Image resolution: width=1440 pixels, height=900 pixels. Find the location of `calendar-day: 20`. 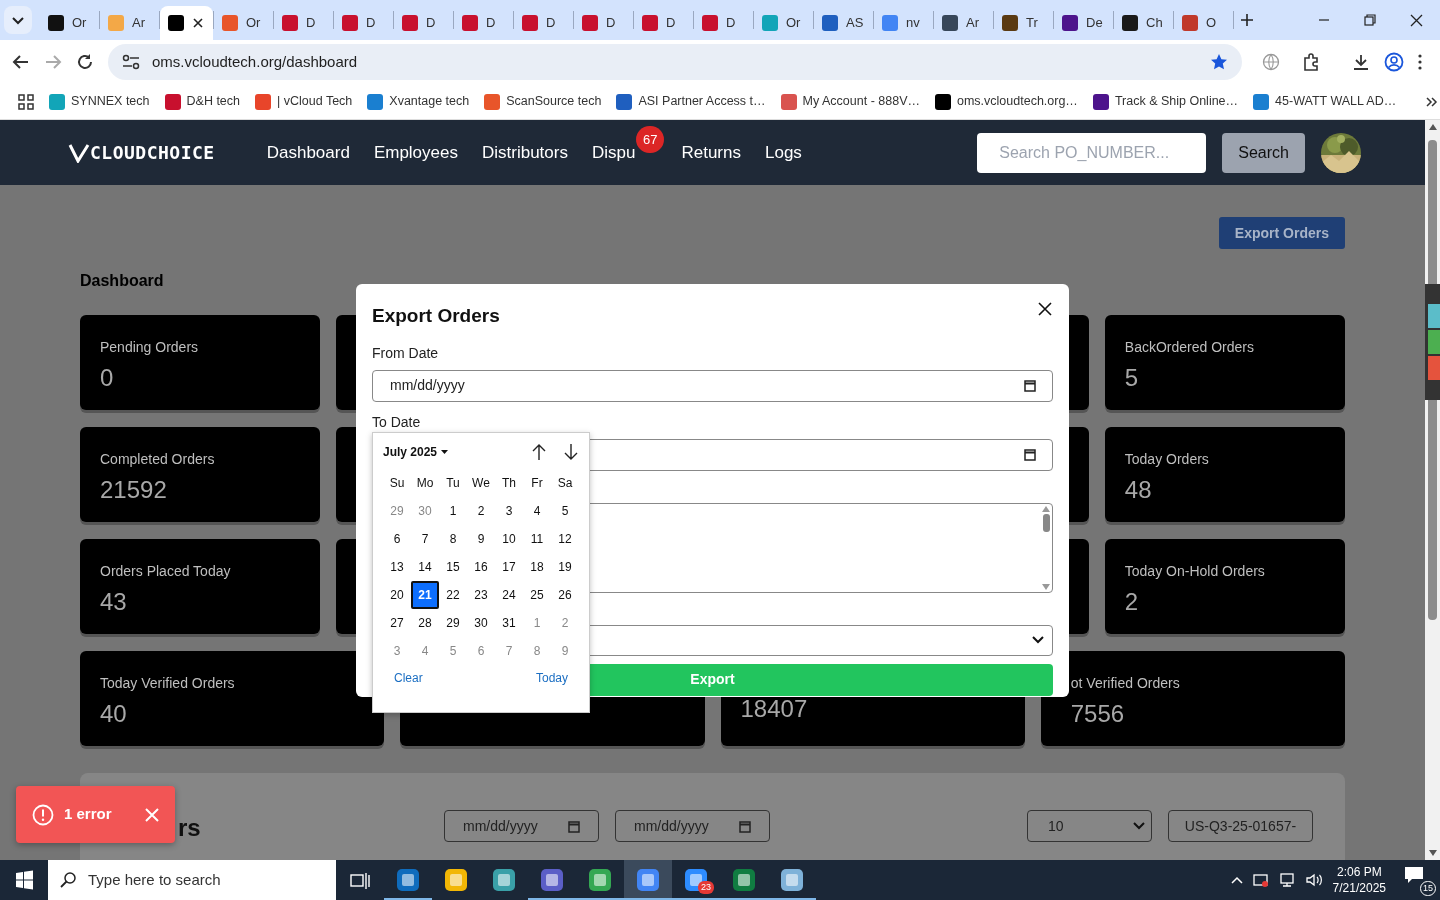

calendar-day: 20 is located at coordinates (397, 595).